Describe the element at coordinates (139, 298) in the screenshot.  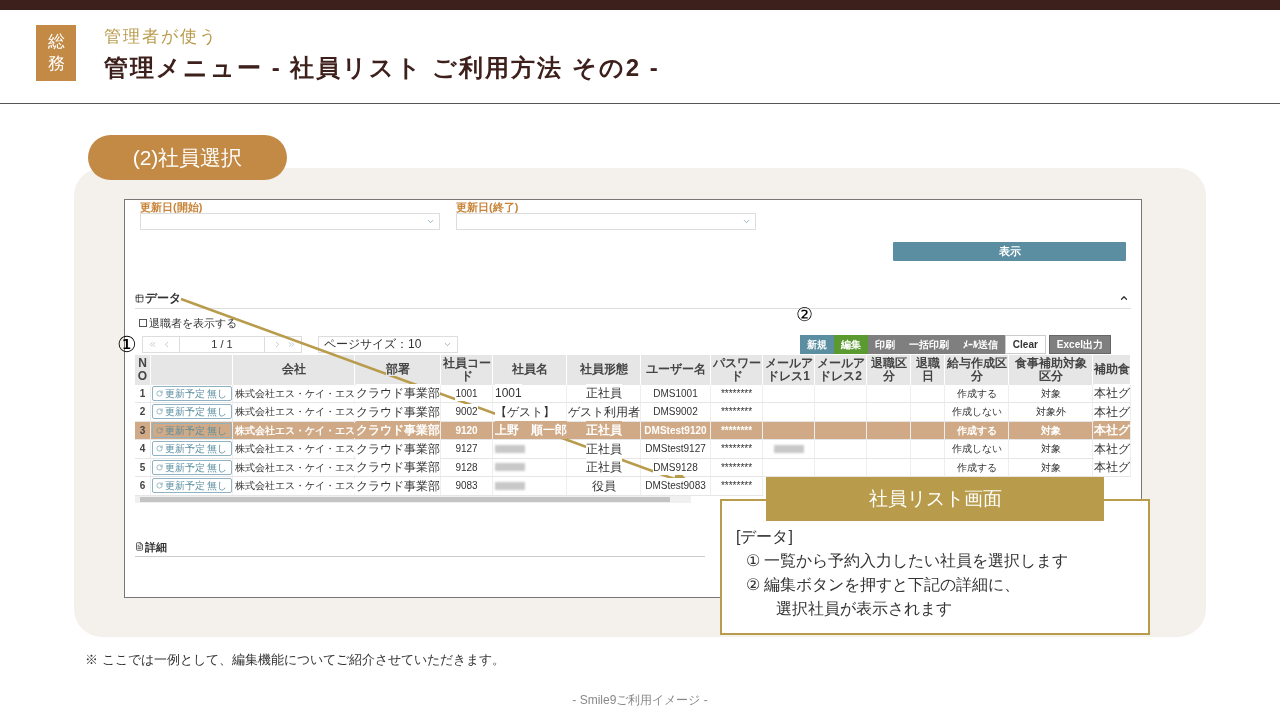
I see `table-icon` at that location.